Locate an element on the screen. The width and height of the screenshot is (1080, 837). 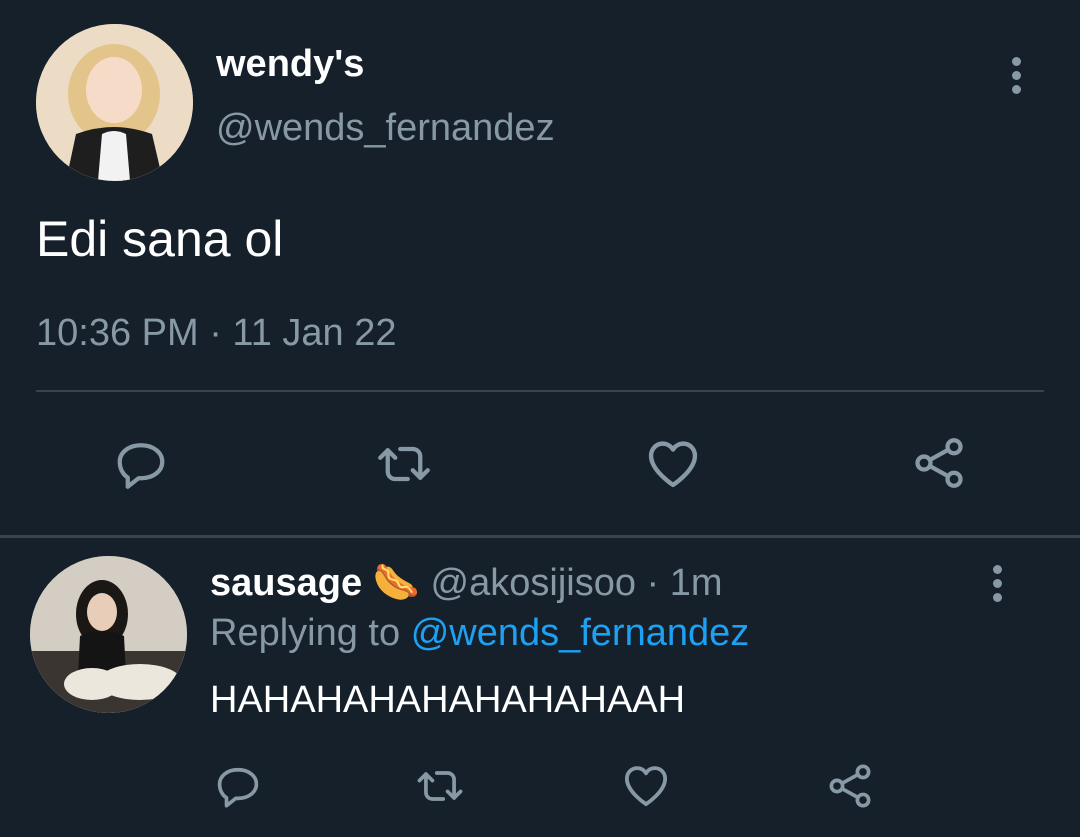
author-handle: @wends_fernandez is located at coordinates (385, 128).